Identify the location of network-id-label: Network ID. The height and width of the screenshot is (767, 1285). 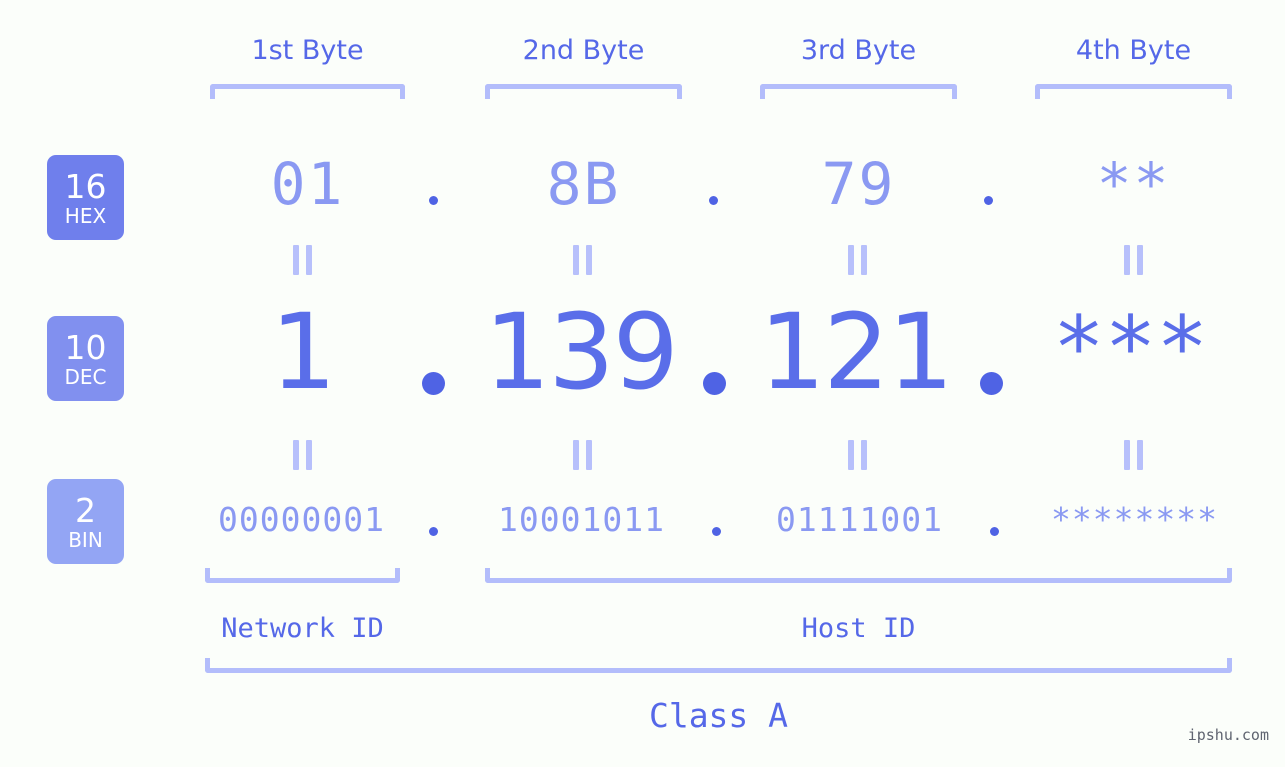
(302, 628).